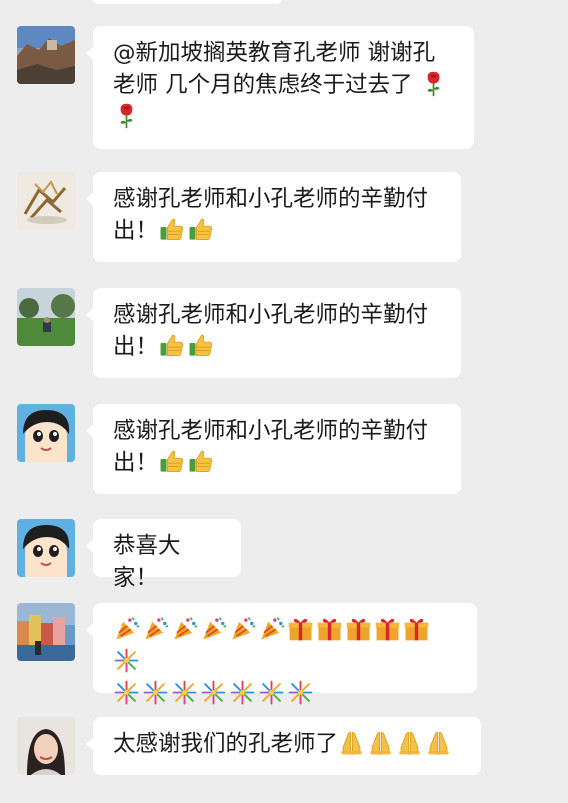  What do you see at coordinates (274, 53) in the screenshot?
I see `message-text-line: @新加坡搁英教育孔老师 谢谢孔` at bounding box center [274, 53].